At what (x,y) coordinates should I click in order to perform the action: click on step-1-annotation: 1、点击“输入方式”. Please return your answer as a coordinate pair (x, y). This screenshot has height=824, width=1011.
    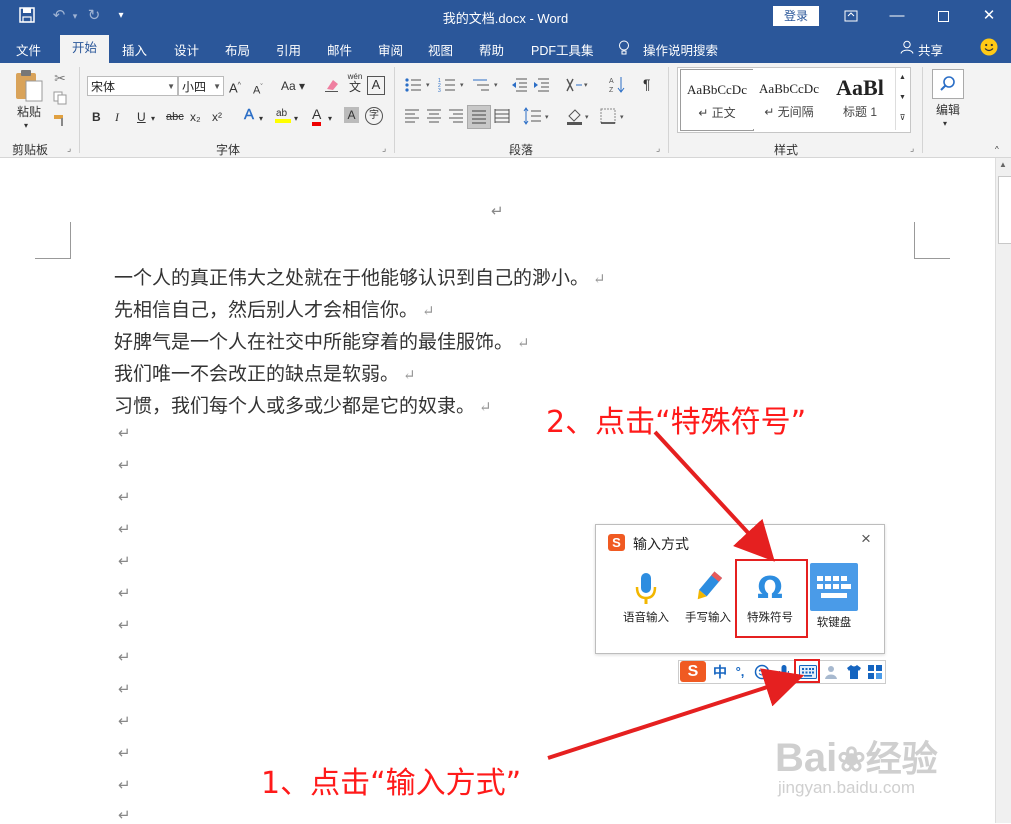
    Looking at the image, I should click on (391, 783).